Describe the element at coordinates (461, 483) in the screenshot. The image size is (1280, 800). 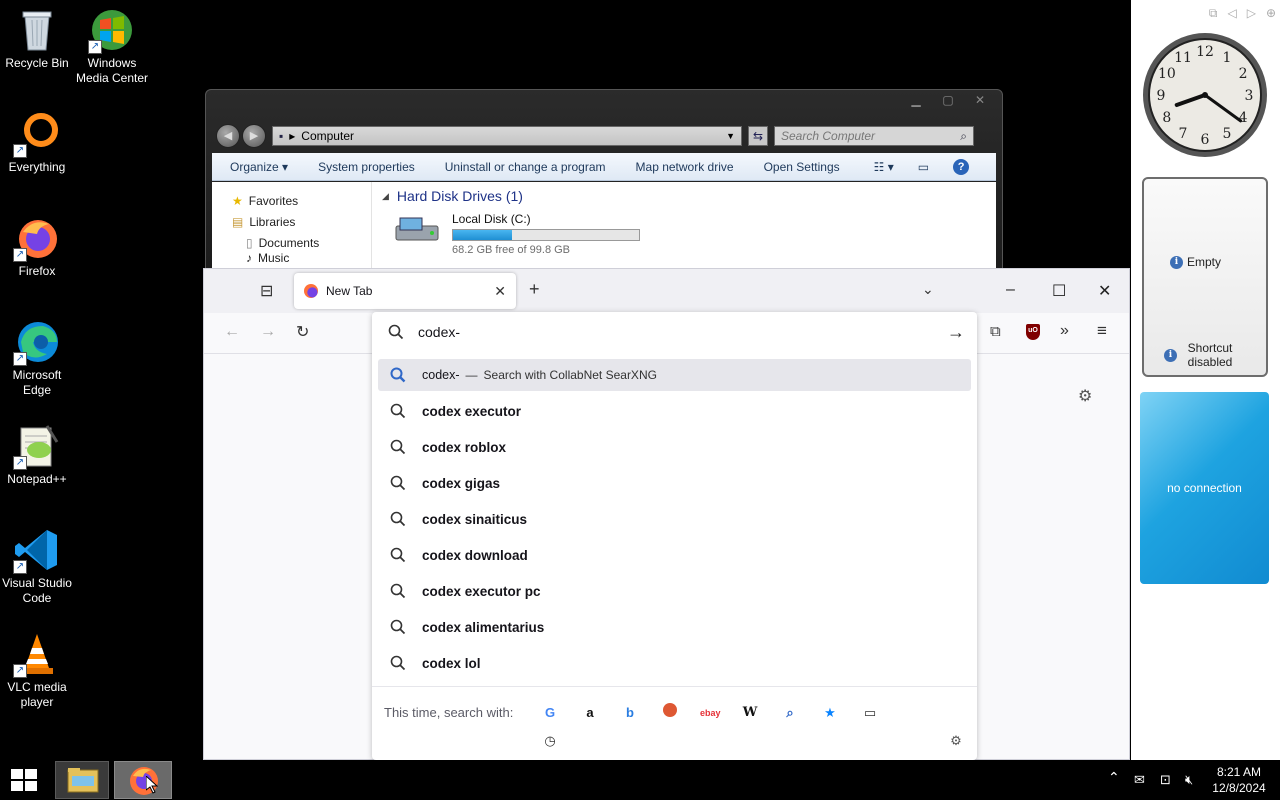
I see `suggestion-text: codex gigas` at that location.